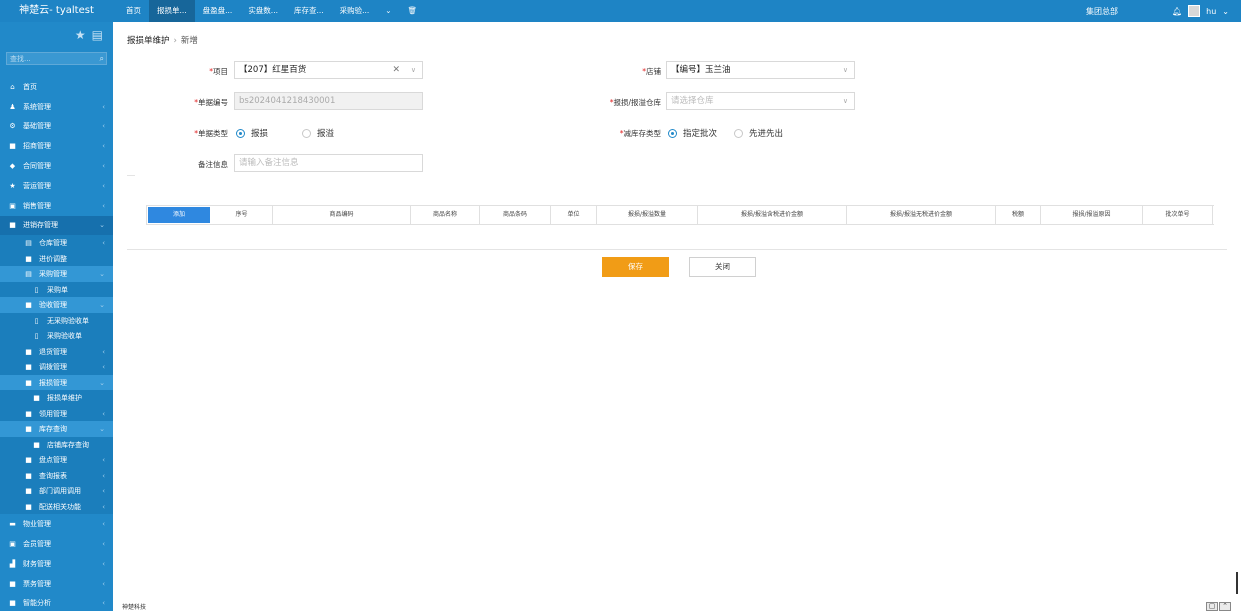 This screenshot has width=1241, height=613. Describe the element at coordinates (692, 133) in the screenshot. I see `deduct-type-radio-batch: 指定批次` at that location.